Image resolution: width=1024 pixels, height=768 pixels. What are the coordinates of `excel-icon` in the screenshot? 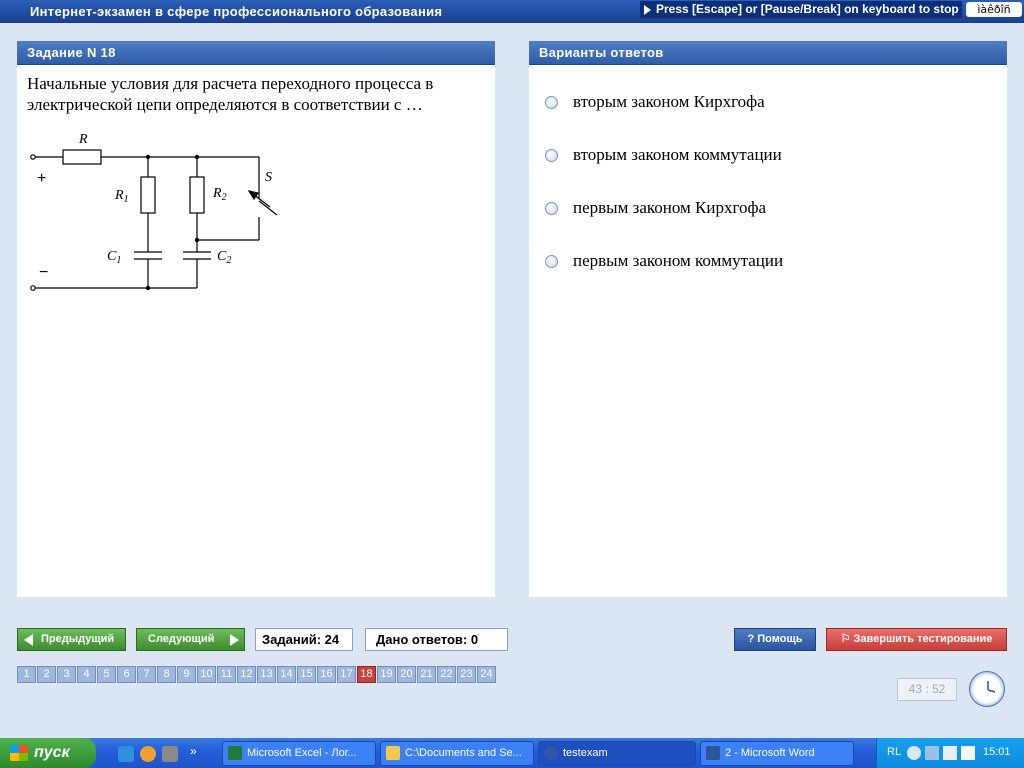 It's located at (235, 753).